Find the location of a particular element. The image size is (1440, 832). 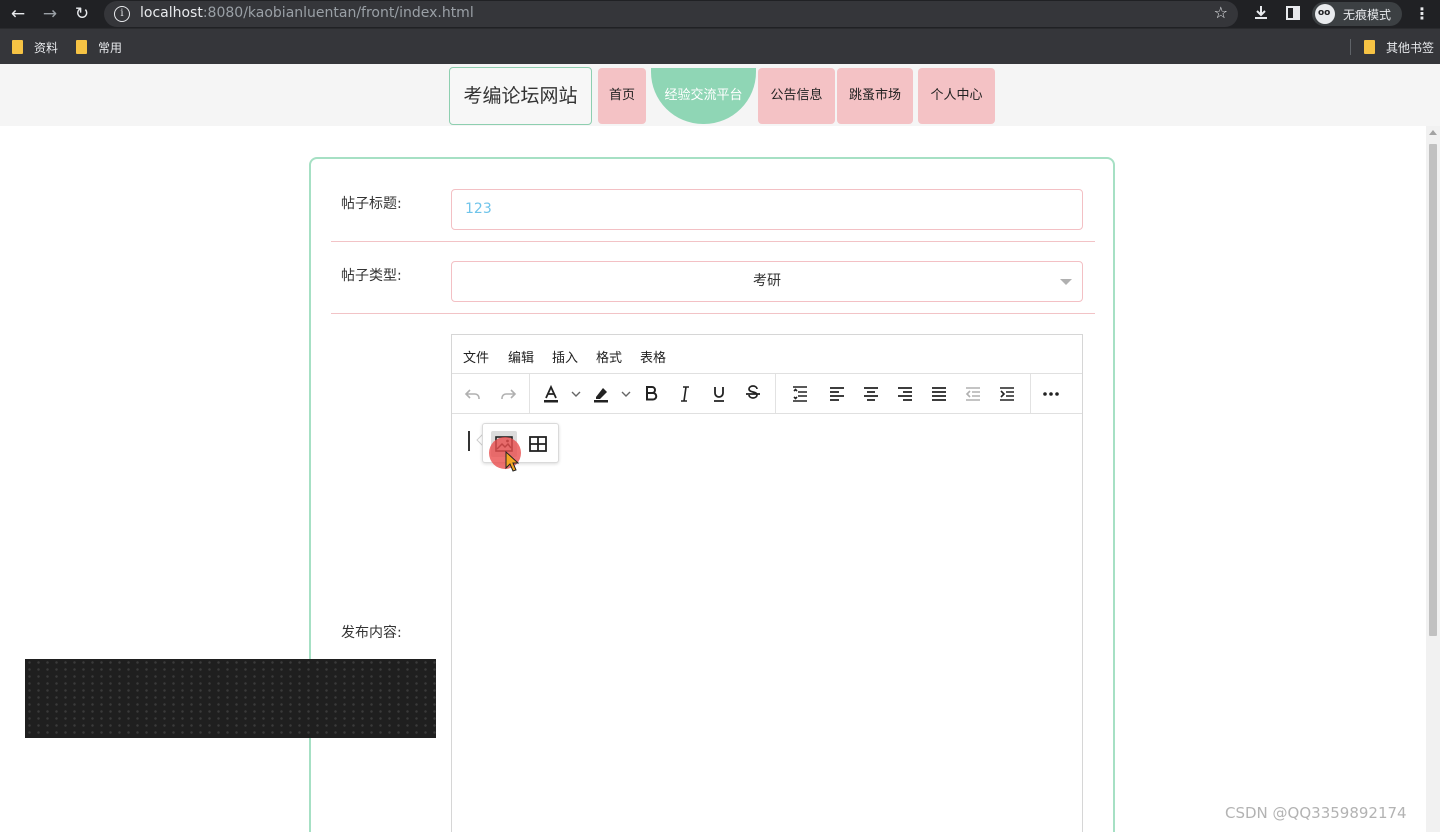

align-left-icon is located at coordinates (837, 394).